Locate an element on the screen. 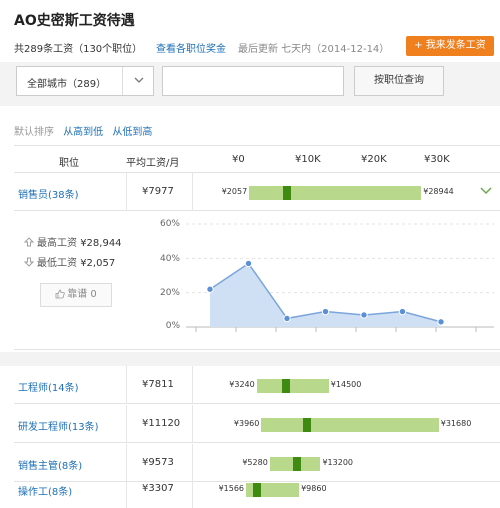 Image resolution: width=500 pixels, height=508 pixels. header-avg: 平均工资/月 is located at coordinates (153, 163).